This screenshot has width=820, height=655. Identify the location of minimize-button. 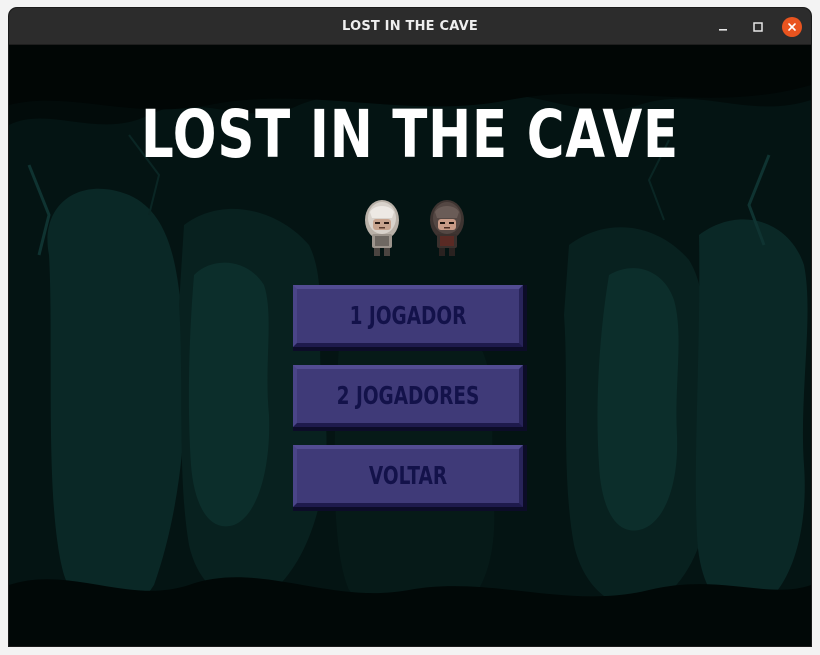
(723, 27).